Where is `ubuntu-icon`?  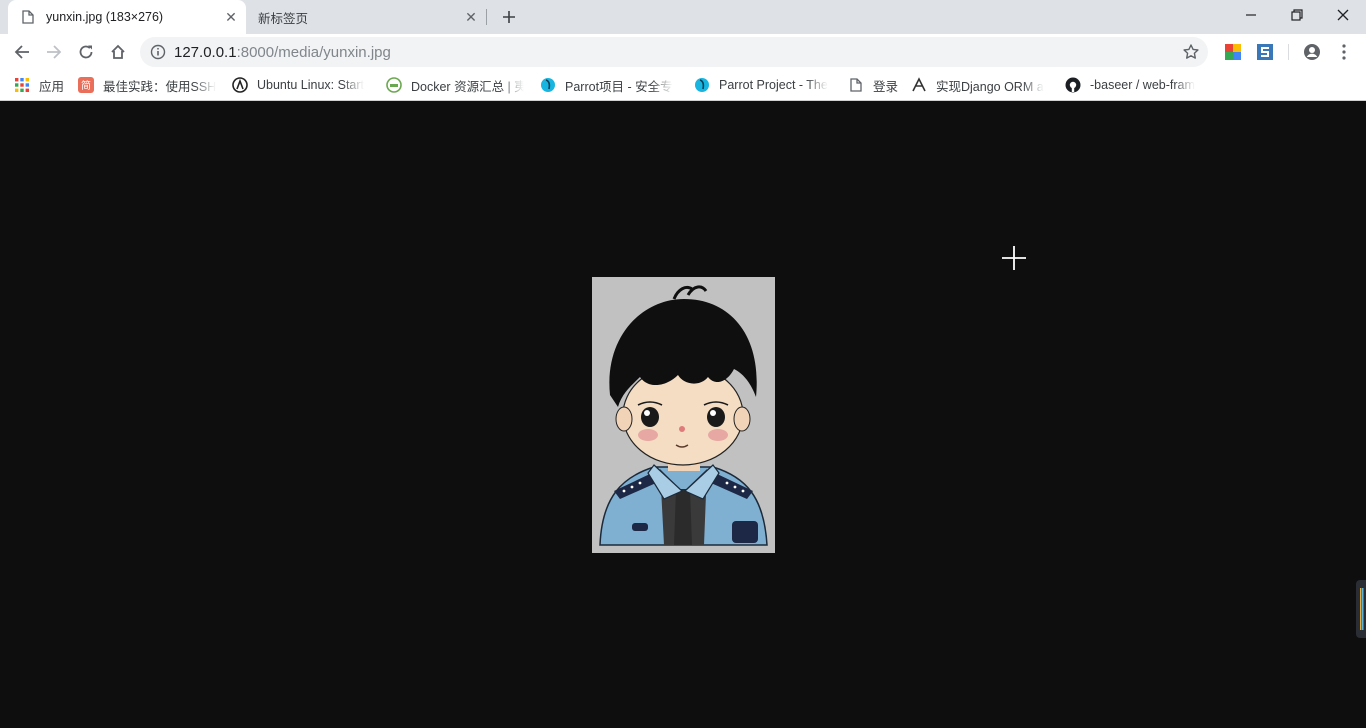 ubuntu-icon is located at coordinates (240, 85).